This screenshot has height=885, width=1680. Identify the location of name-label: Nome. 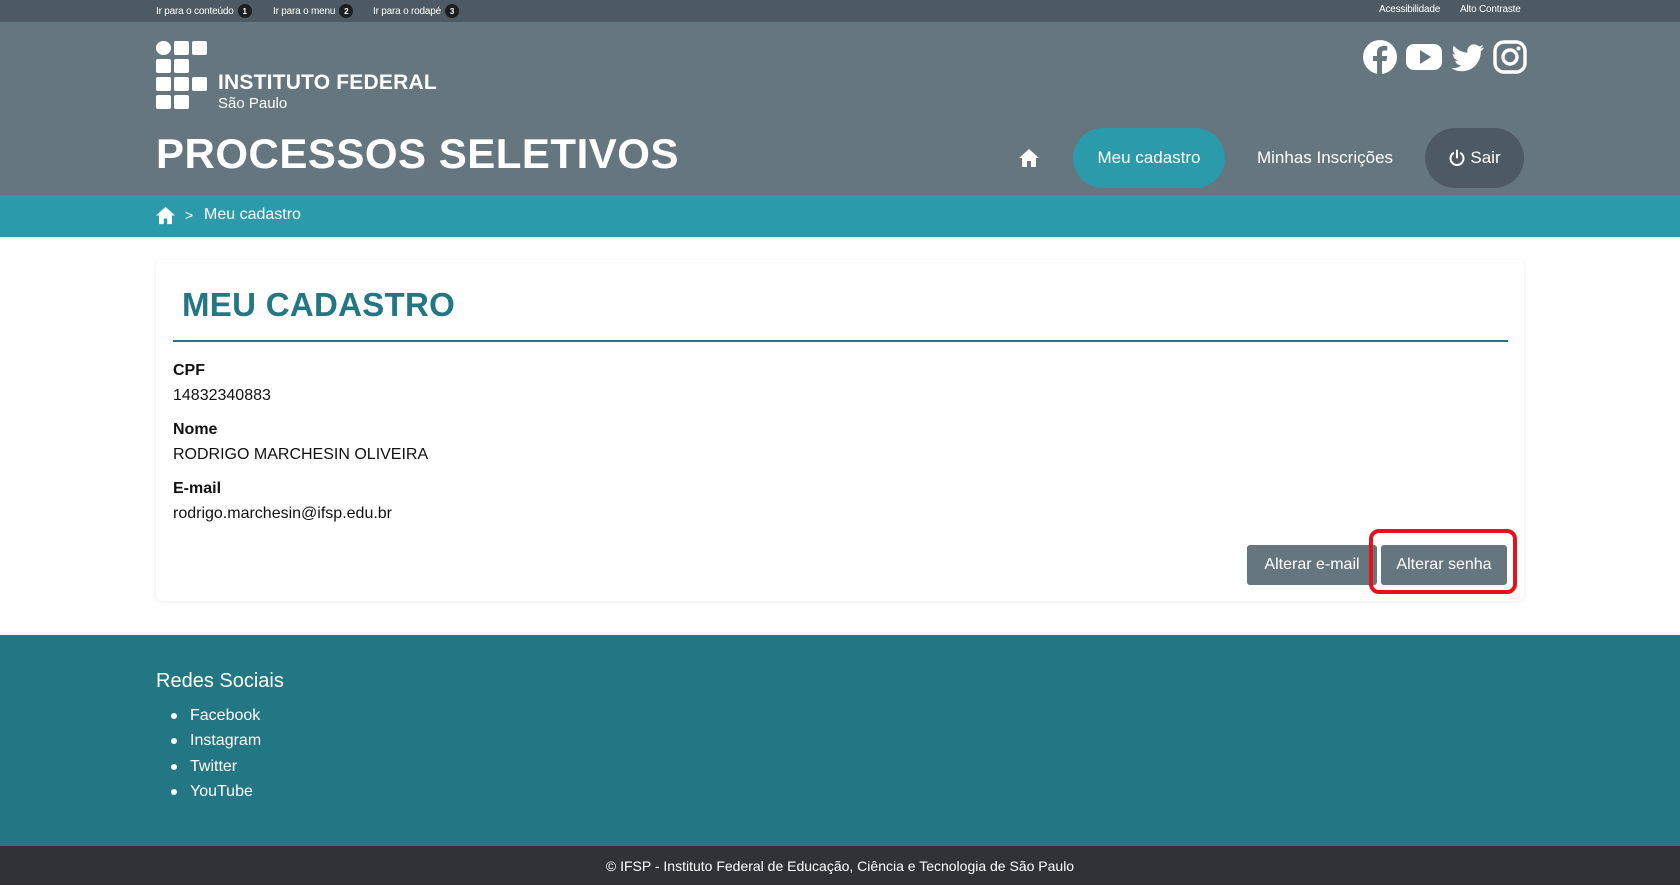
(195, 429).